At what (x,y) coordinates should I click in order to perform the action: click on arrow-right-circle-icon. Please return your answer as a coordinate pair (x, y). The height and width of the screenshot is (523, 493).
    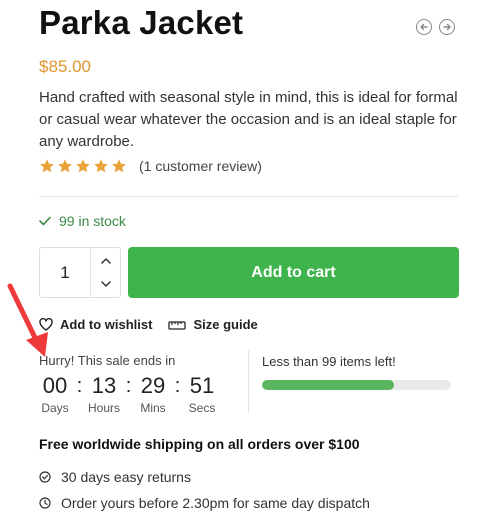
    Looking at the image, I should click on (447, 27).